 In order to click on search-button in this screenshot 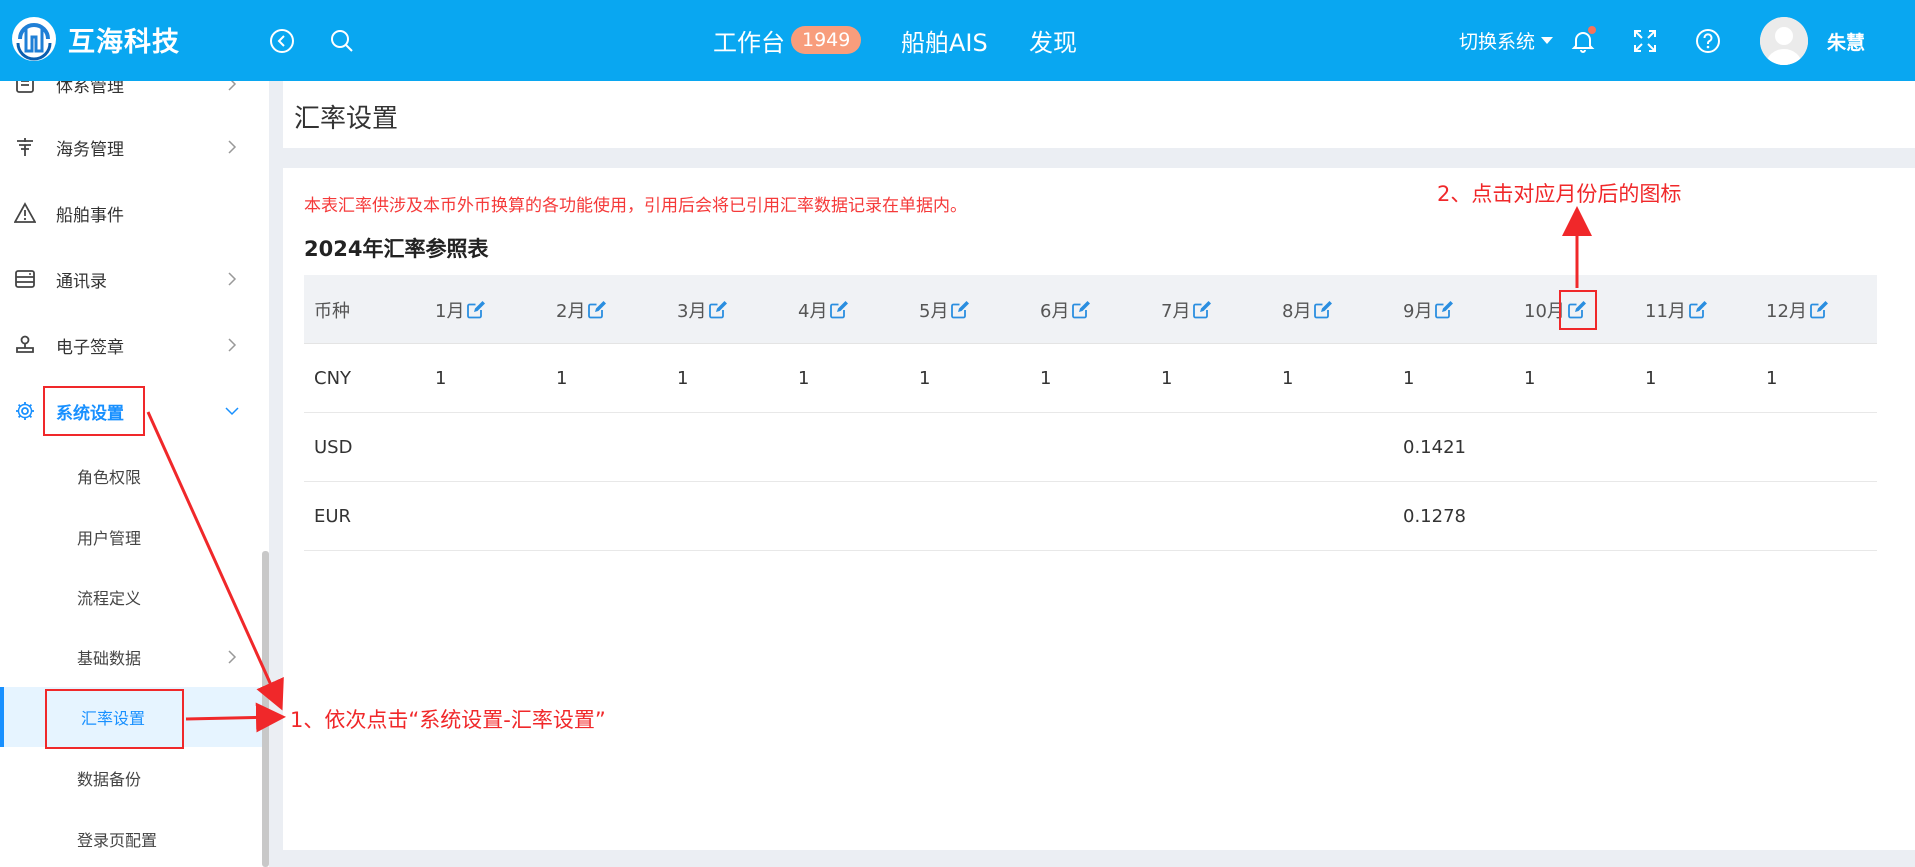, I will do `click(342, 41)`.